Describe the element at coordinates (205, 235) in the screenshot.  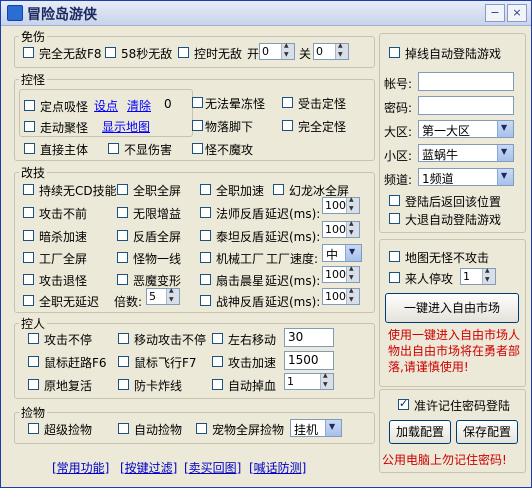
I see `taile-rebound-checkbox` at that location.